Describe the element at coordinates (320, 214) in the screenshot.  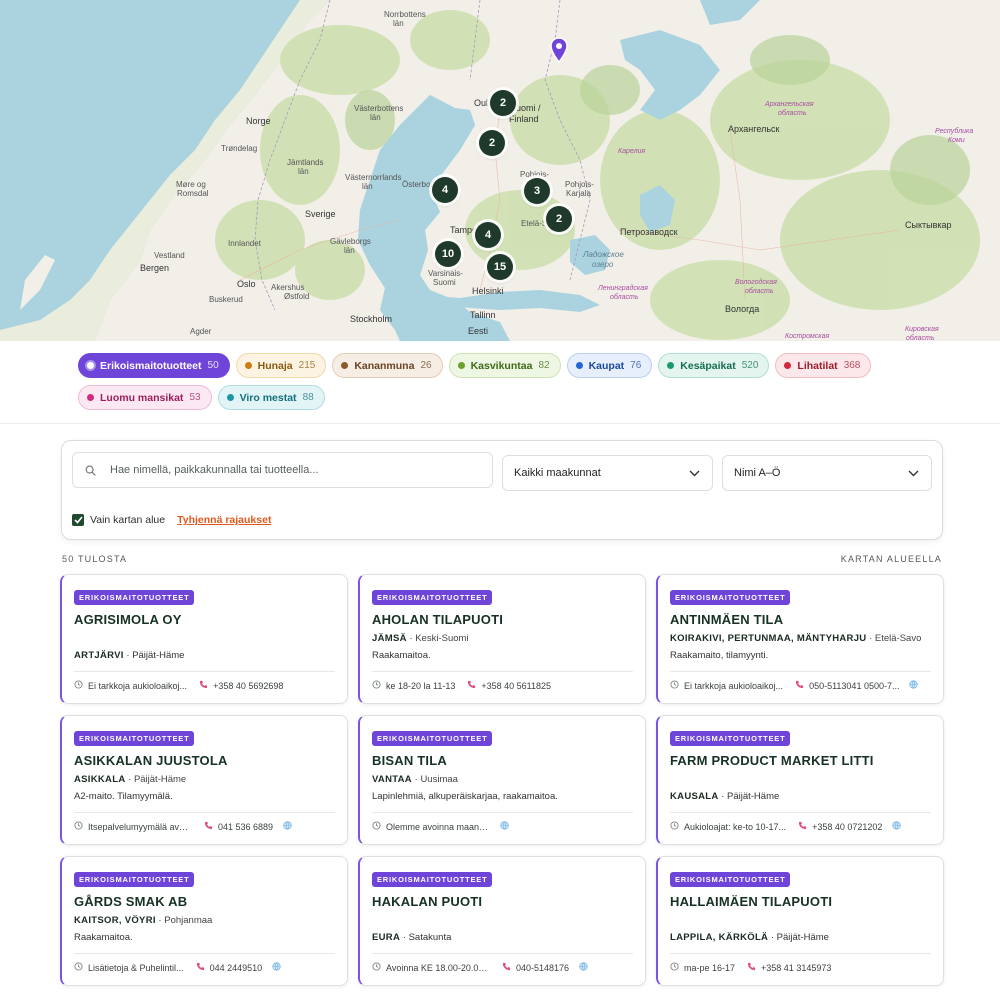
I see `map-place-label: Sverige` at that location.